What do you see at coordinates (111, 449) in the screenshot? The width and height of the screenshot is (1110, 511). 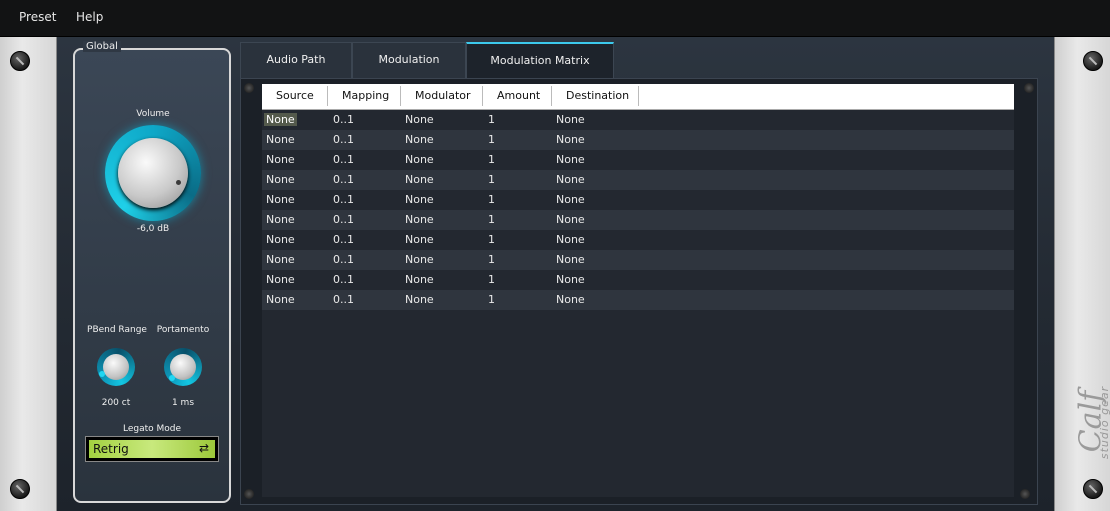 I see `legato-value: Retrig` at bounding box center [111, 449].